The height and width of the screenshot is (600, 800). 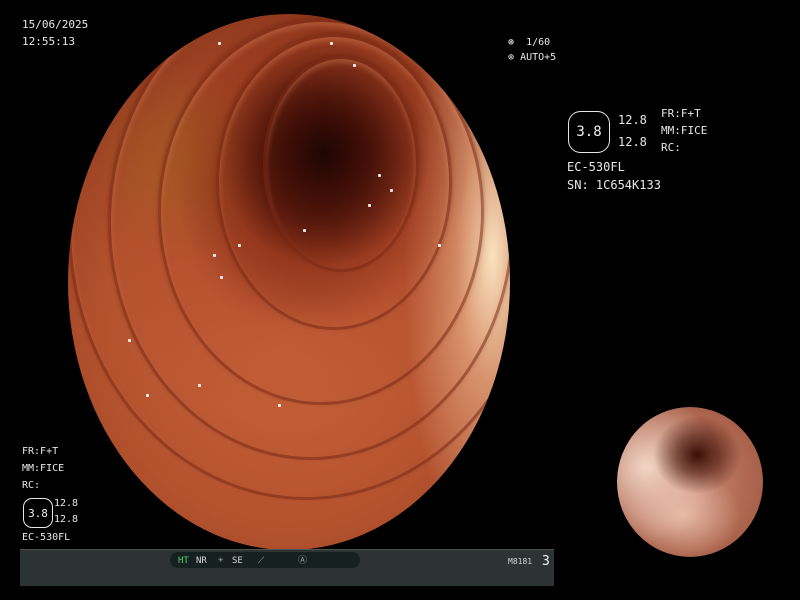 I want to click on brightness-icon: ☀, so click(x=221, y=561).